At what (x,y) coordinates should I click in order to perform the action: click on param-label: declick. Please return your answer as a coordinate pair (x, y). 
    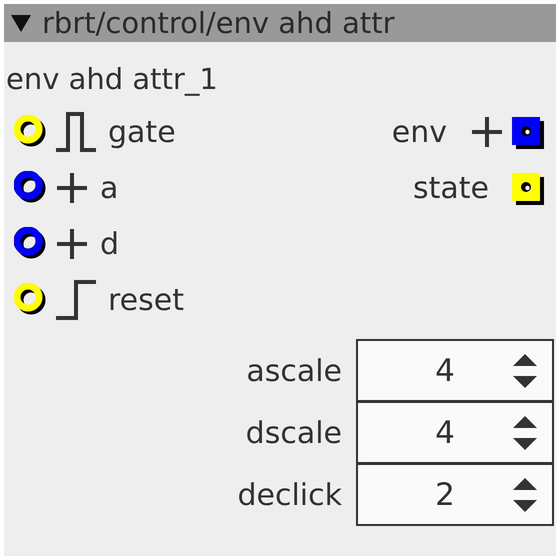
    Looking at the image, I should click on (289, 495).